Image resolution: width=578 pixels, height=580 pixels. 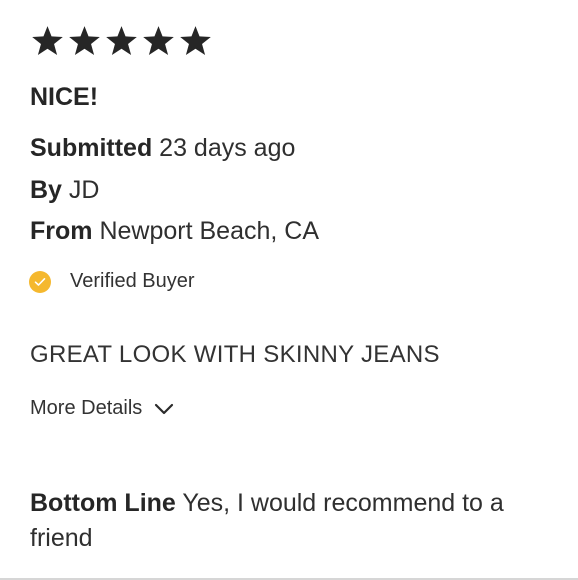 I want to click on submitted-label: Submitted, so click(x=91, y=148).